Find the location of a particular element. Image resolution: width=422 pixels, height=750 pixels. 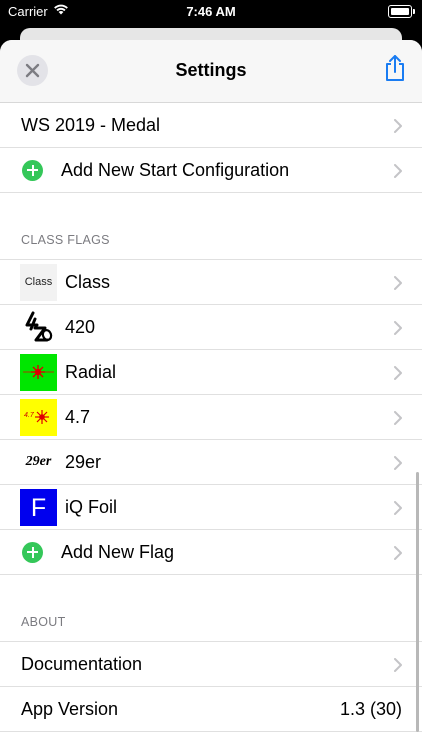

flag-thumbnail-iq-foil: F is located at coordinates (38, 507).